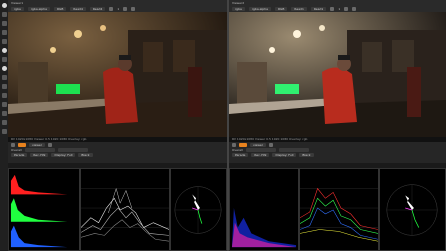 The width and height of the screenshot is (446, 251). Describe the element at coordinates (78, 9) in the screenshot. I see `left-input-a-select: Read4` at that location.